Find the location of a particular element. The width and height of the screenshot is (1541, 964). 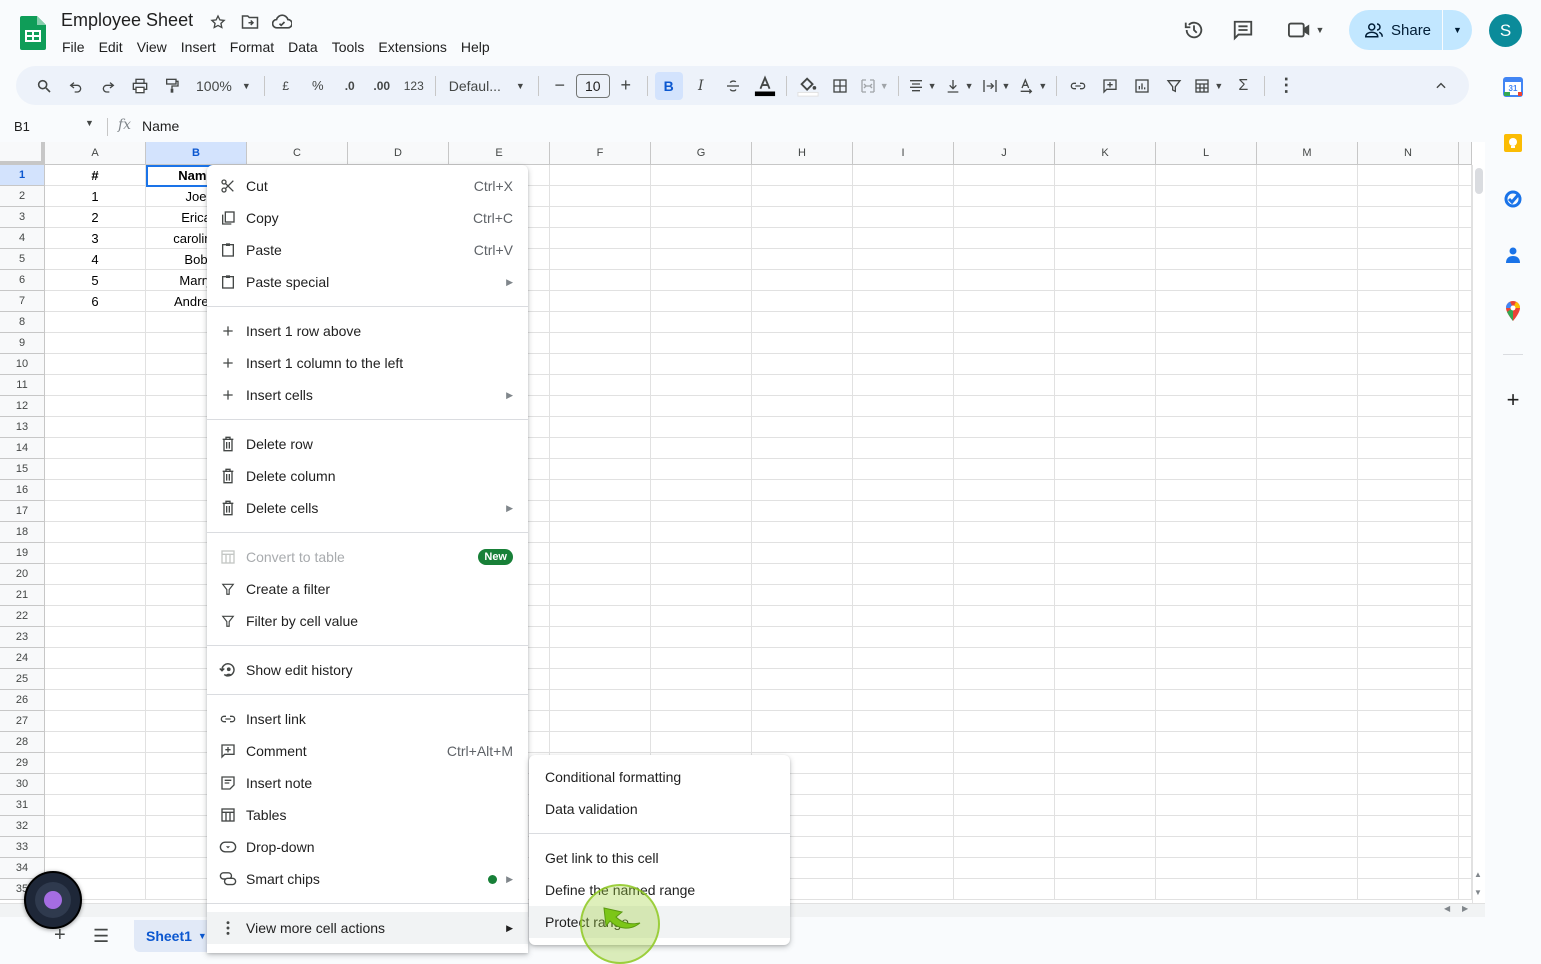

cell-h25 is located at coordinates (802, 679).